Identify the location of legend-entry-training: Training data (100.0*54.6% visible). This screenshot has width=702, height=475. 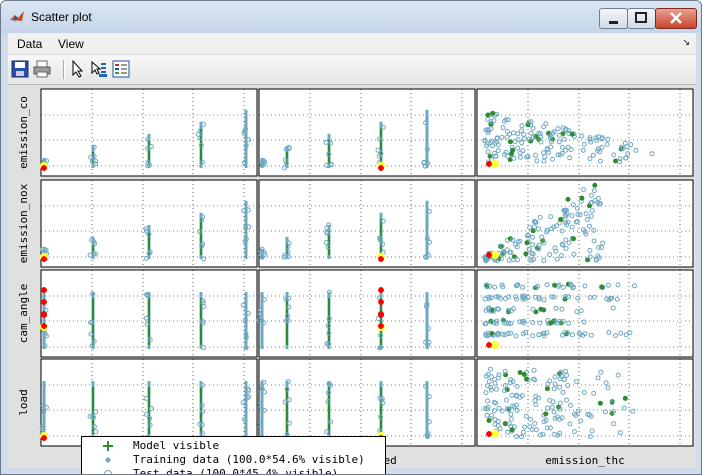
(233, 460).